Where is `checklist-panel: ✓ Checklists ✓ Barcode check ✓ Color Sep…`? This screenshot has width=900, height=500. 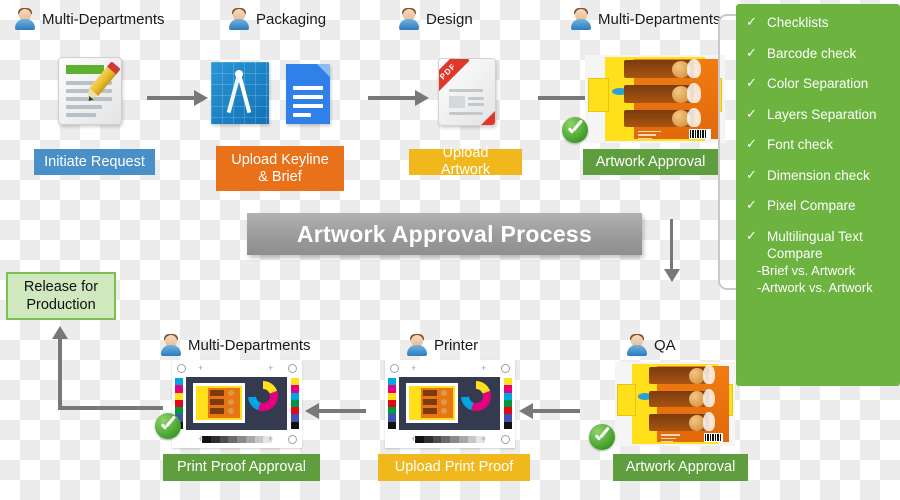 checklist-panel: ✓ Checklists ✓ Barcode check ✓ Color Sep… is located at coordinates (818, 195).